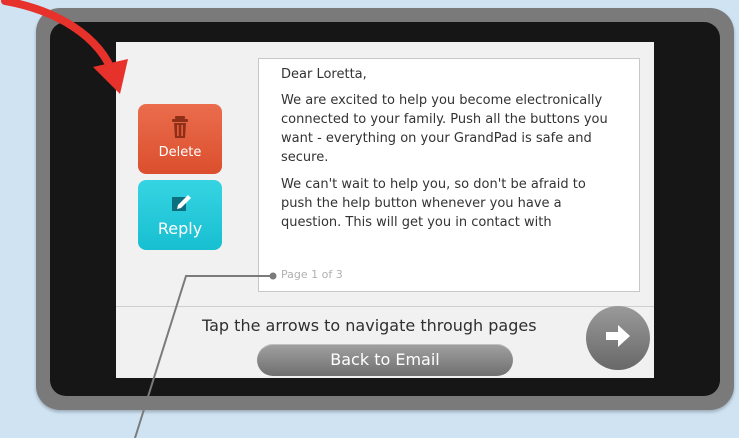 This screenshot has width=739, height=438. Describe the element at coordinates (59, 40) in the screenshot. I see `callout-arrow` at that location.